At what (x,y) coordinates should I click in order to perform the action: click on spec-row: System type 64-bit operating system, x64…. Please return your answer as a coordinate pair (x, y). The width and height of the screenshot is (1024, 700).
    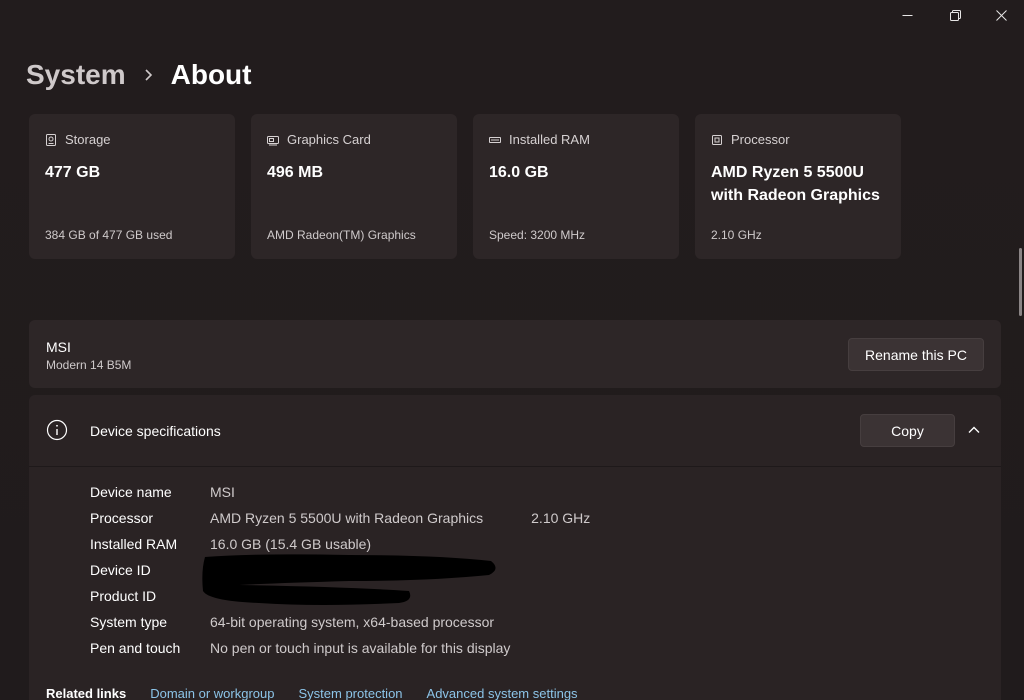
    Looking at the image, I should click on (340, 622).